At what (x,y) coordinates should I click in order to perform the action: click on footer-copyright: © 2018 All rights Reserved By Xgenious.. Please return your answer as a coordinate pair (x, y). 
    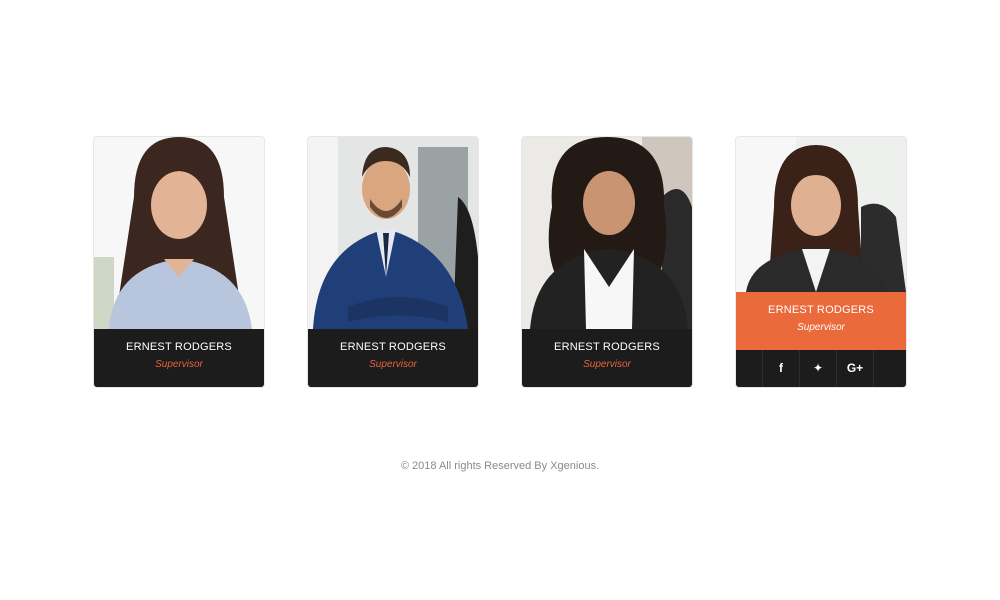
    Looking at the image, I should click on (500, 466).